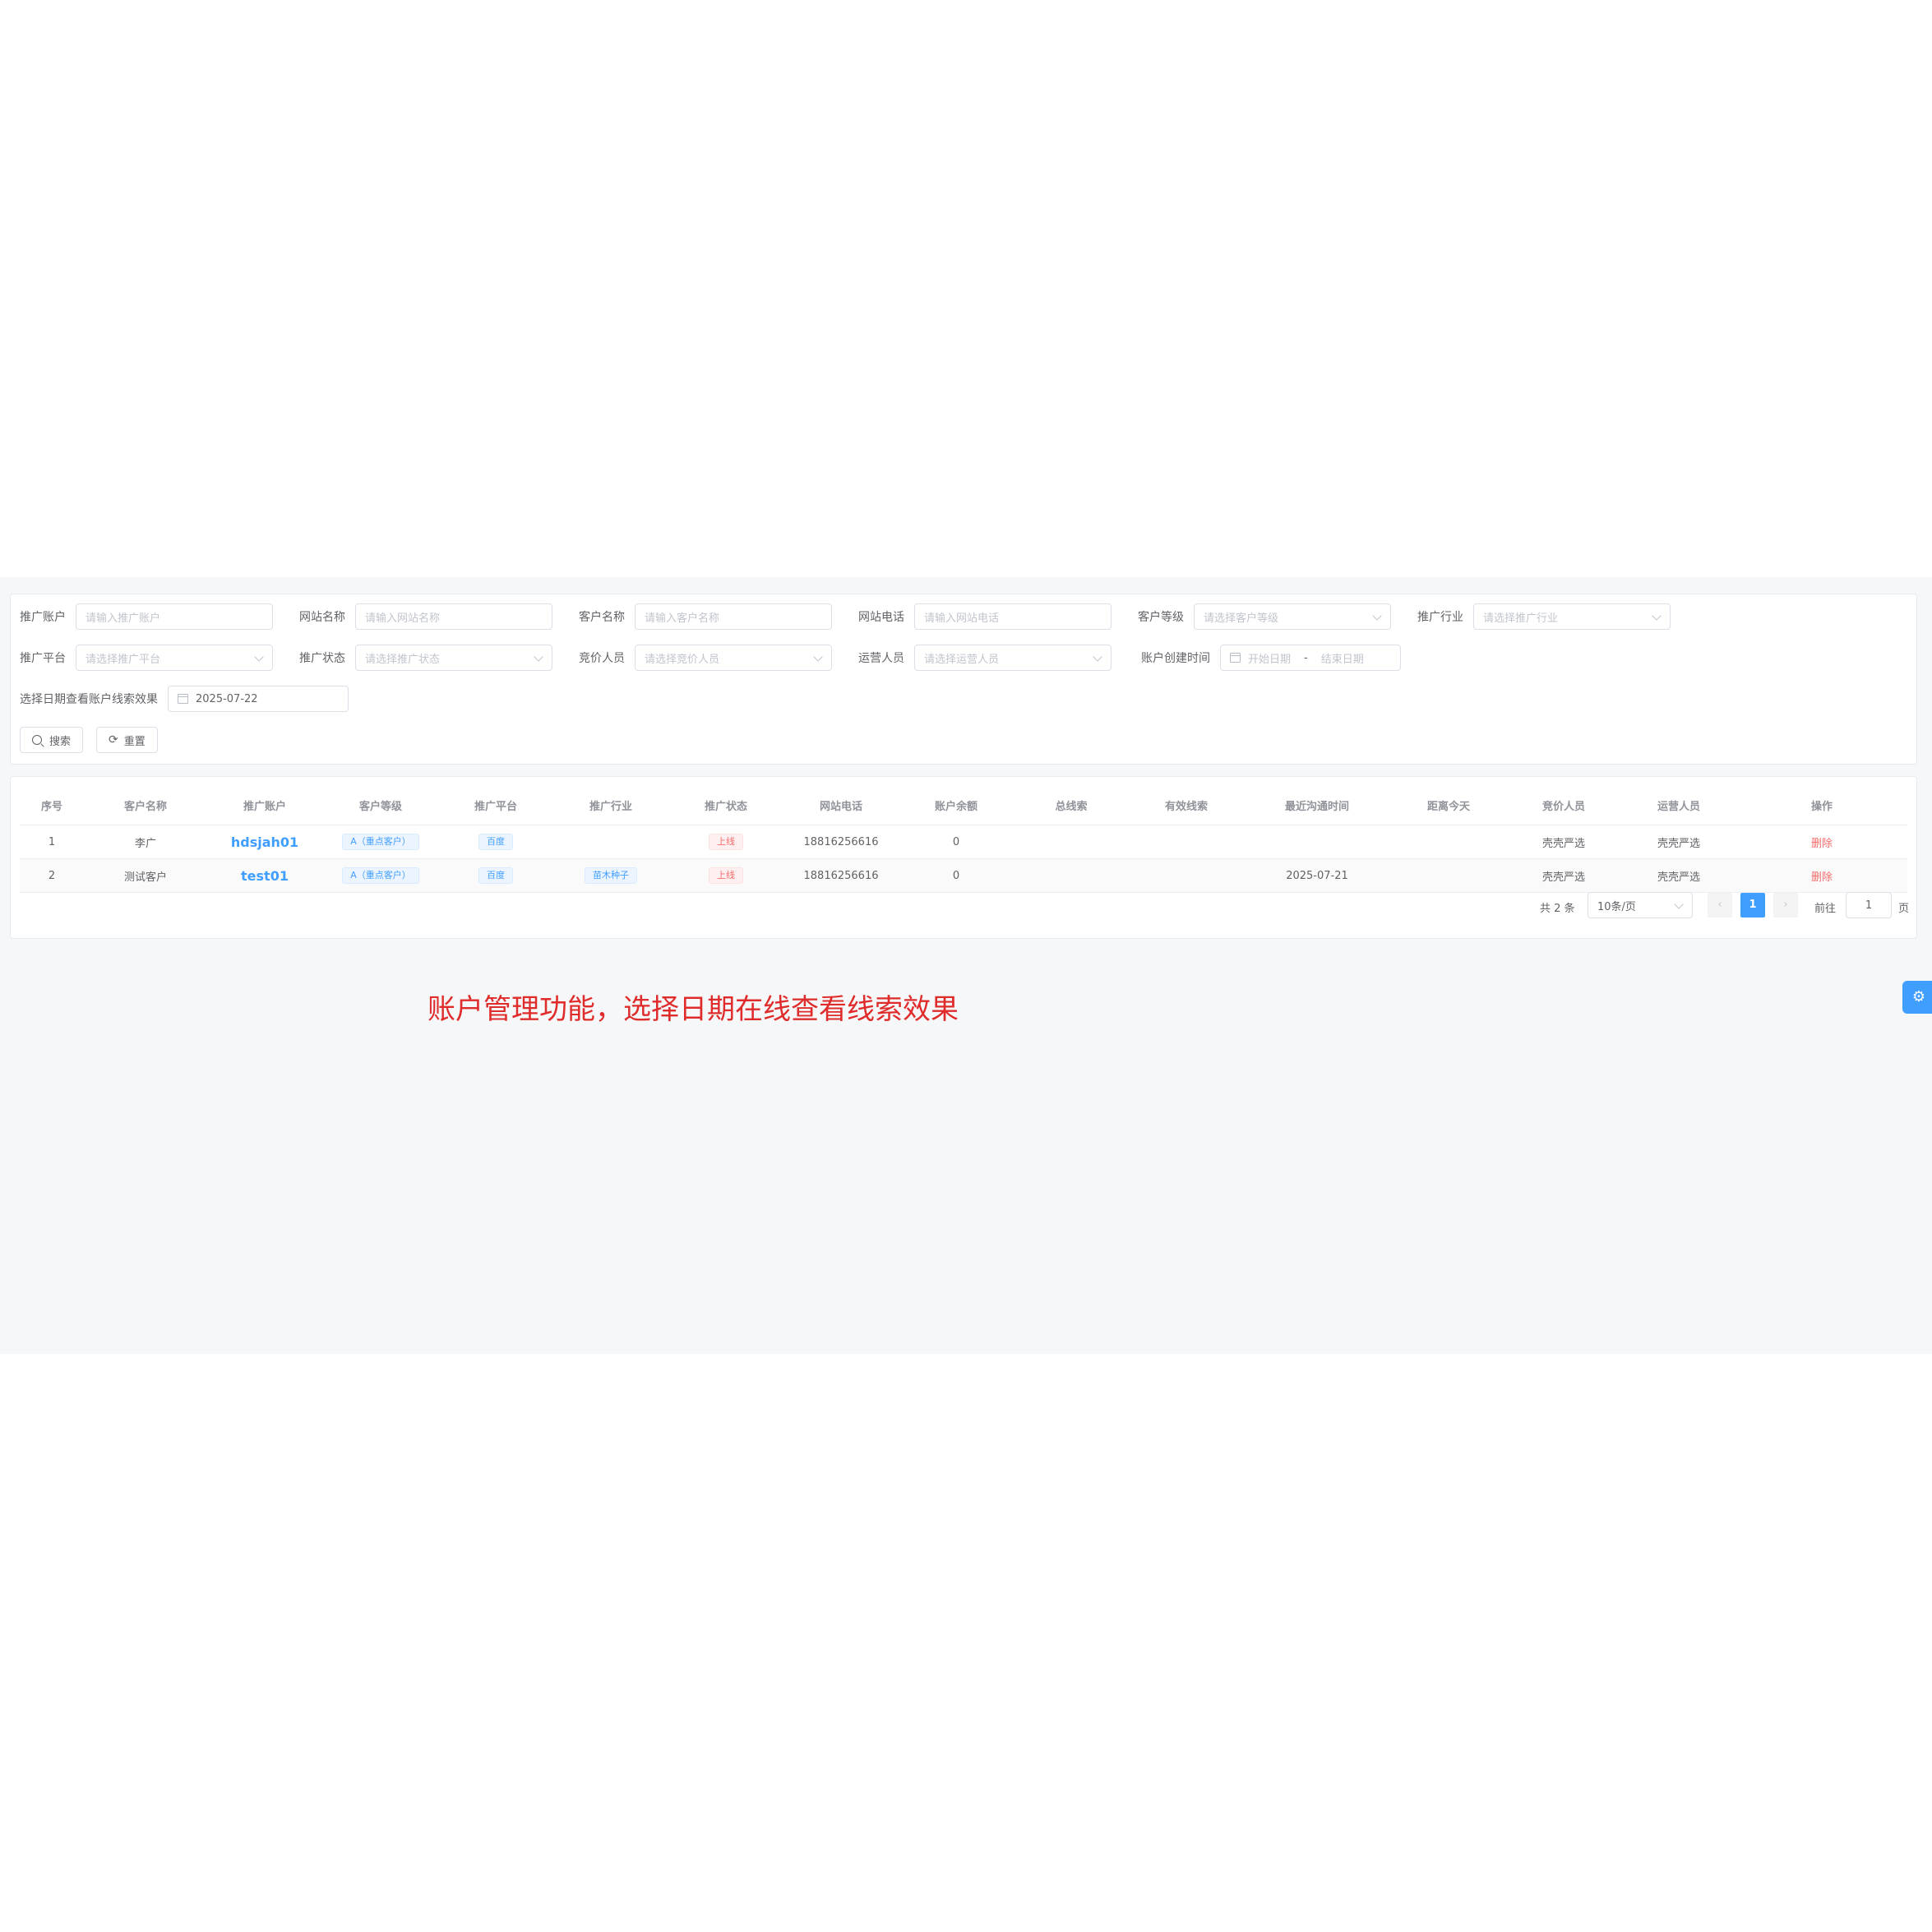  Describe the element at coordinates (1317, 842) in the screenshot. I see `last-contact-cell` at that location.